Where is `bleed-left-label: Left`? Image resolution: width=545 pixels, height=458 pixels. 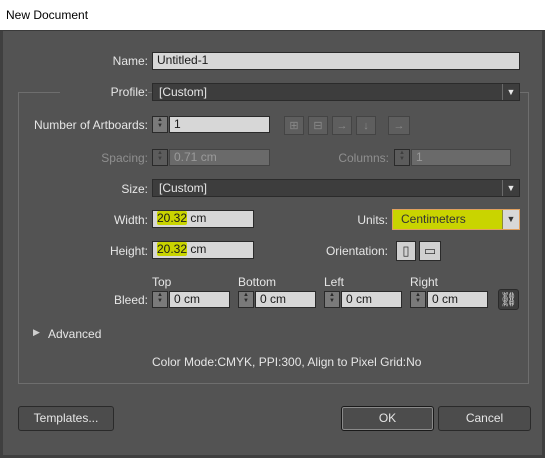
bleed-left-label: Left is located at coordinates (334, 282).